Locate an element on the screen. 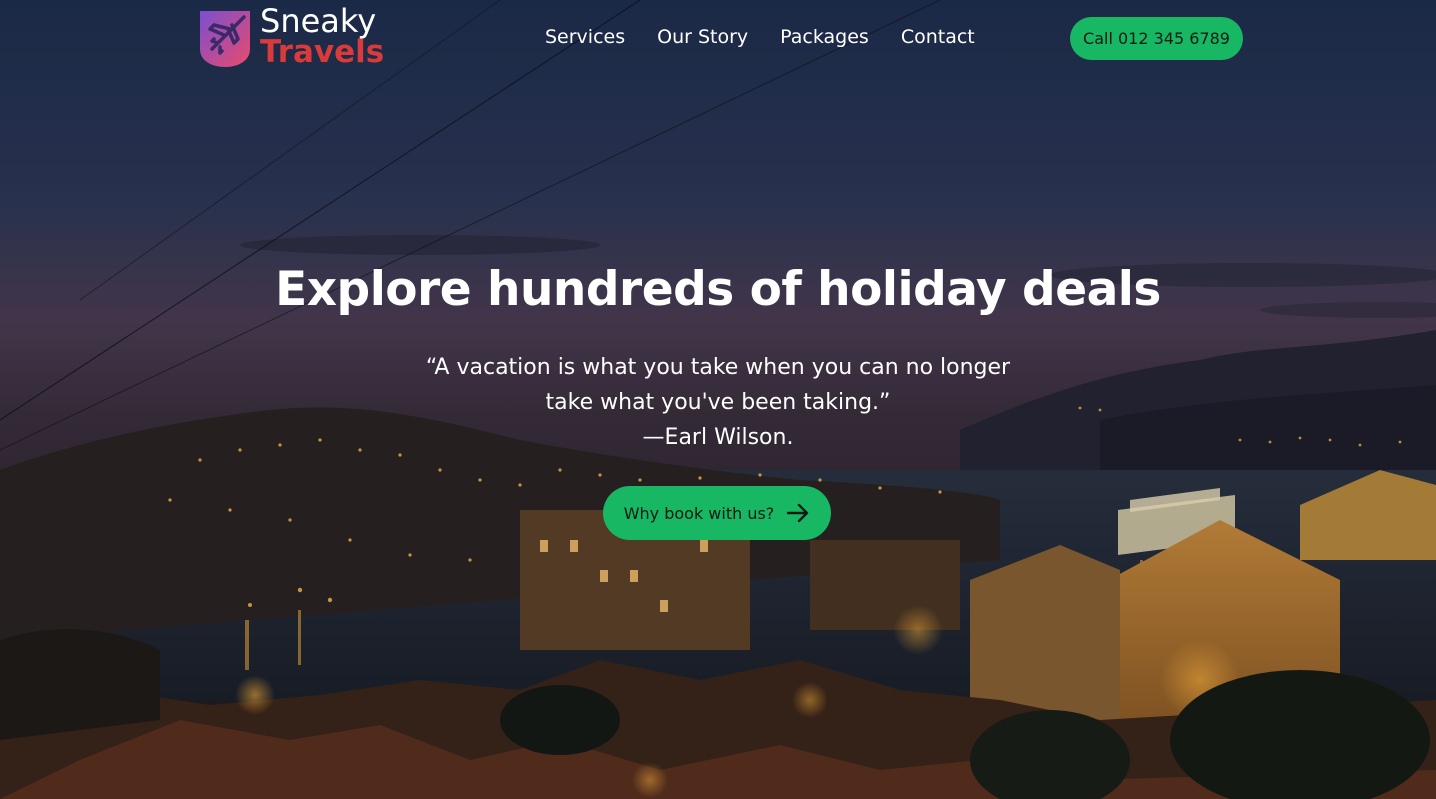  airplane-icon is located at coordinates (225, 39).